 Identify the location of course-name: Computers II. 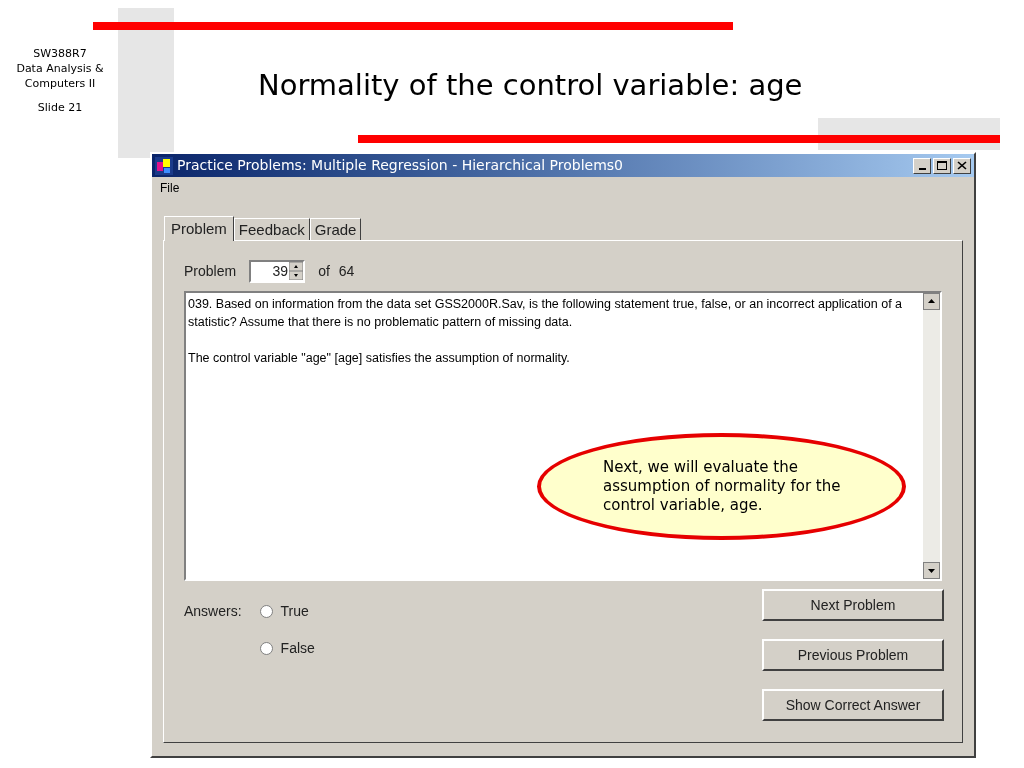
(60, 83).